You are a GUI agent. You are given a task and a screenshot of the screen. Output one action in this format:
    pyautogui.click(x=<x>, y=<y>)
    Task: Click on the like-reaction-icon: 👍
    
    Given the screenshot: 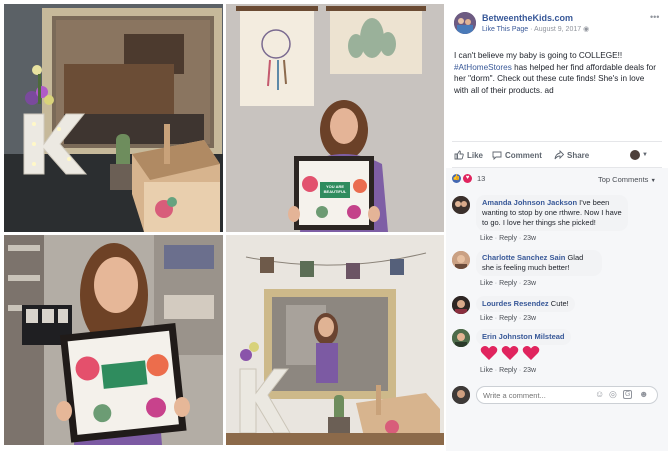 What is the action you would take?
    pyautogui.click(x=456, y=178)
    